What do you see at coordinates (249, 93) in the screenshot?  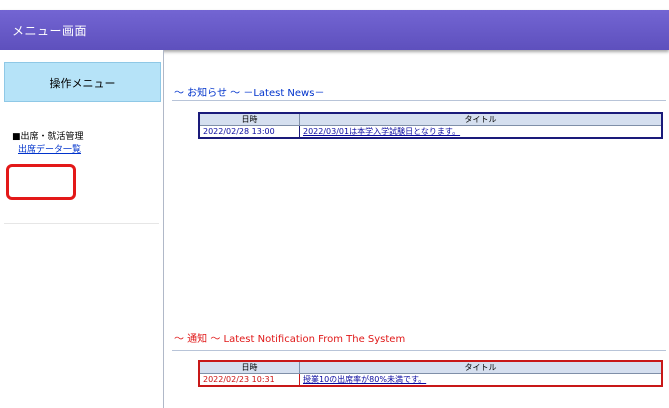 I see `news-heading: ～ お知らせ ～ －Latest News－` at bounding box center [249, 93].